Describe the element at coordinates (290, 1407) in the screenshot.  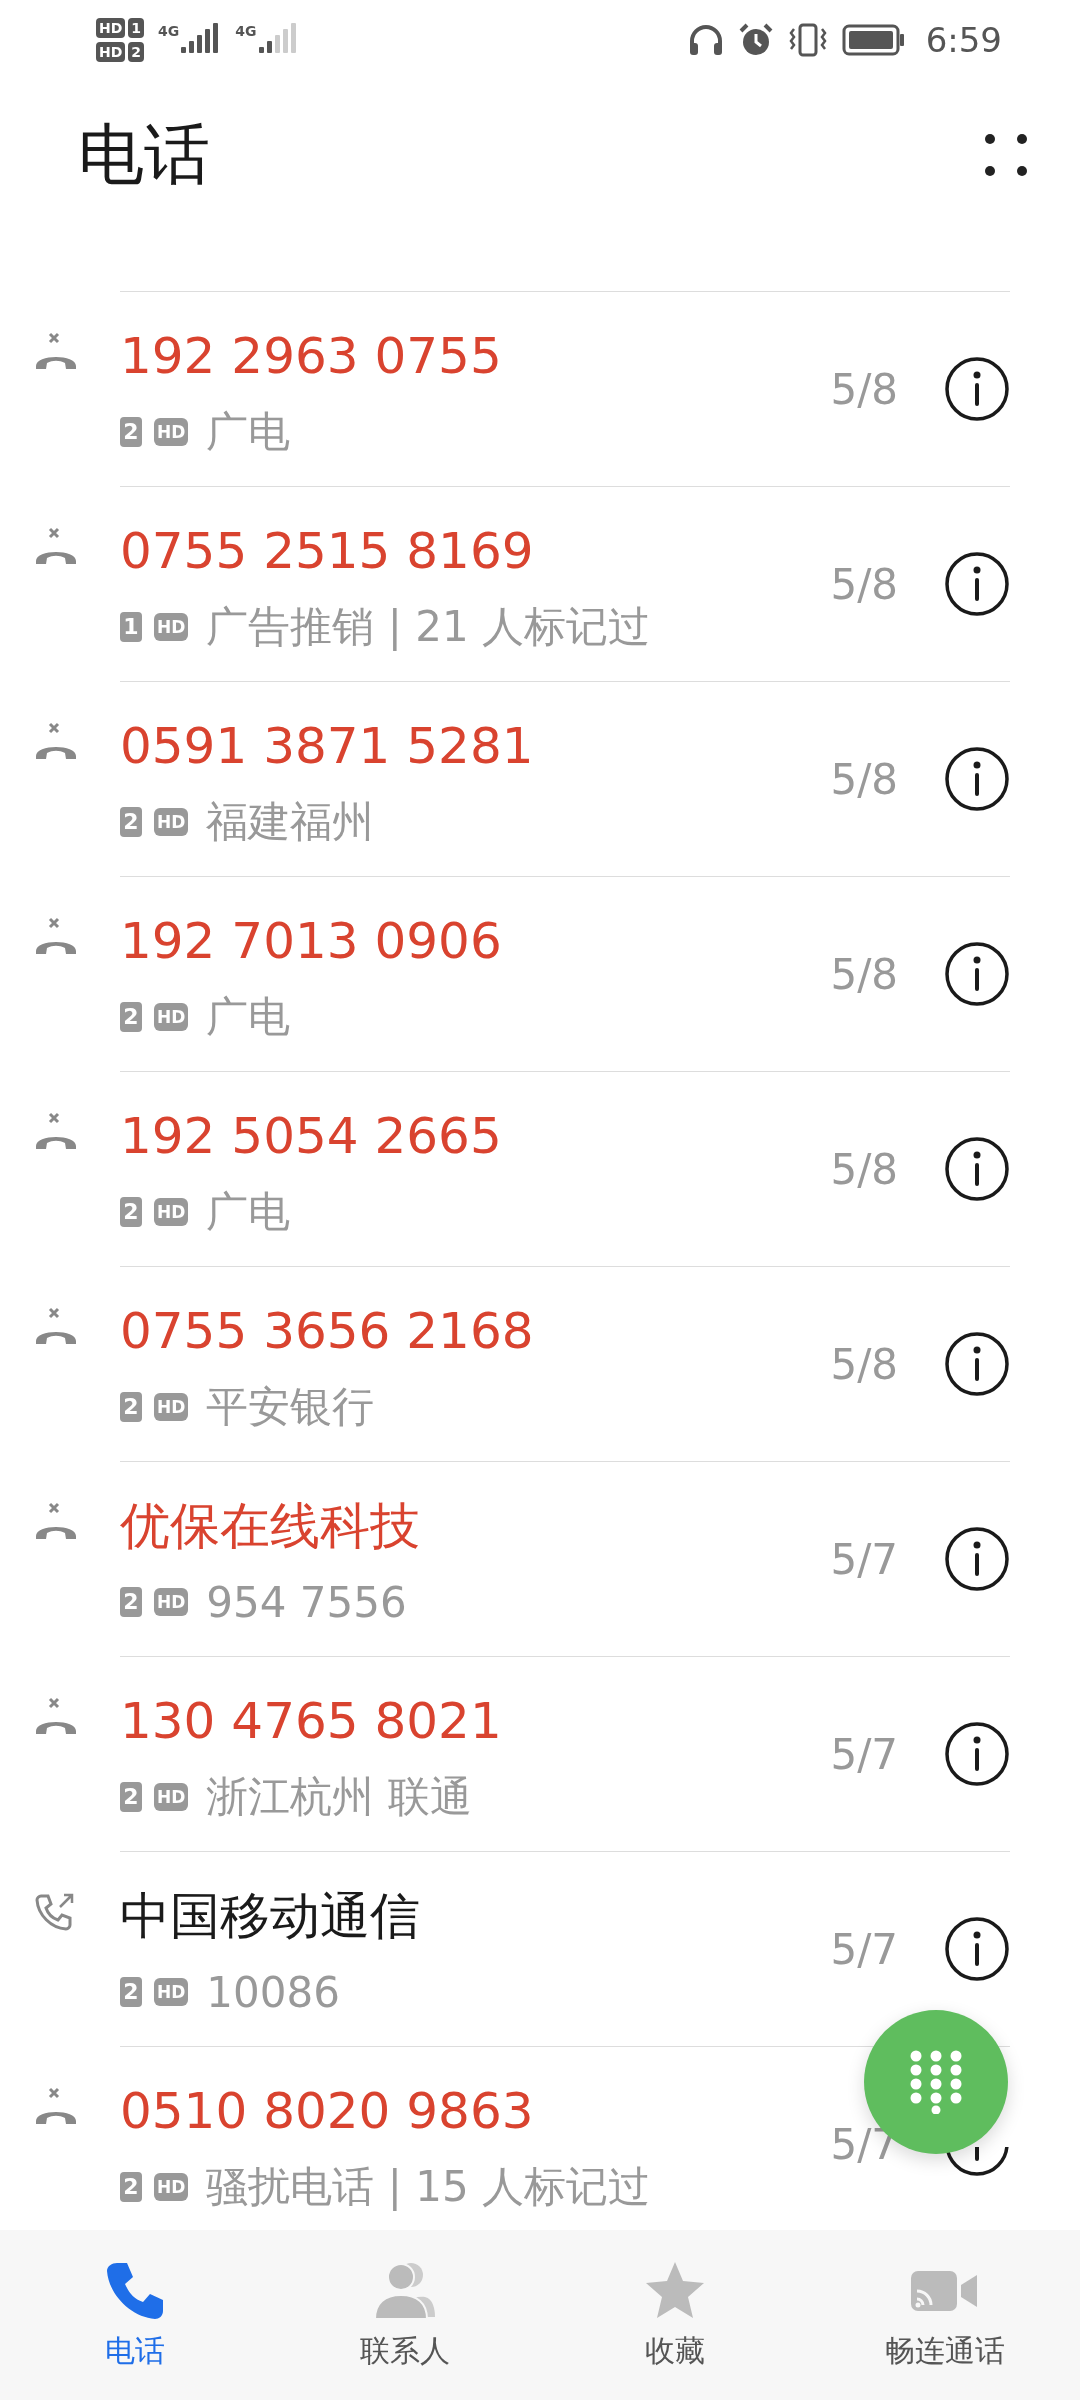
I see `call-location: 平安银行` at that location.